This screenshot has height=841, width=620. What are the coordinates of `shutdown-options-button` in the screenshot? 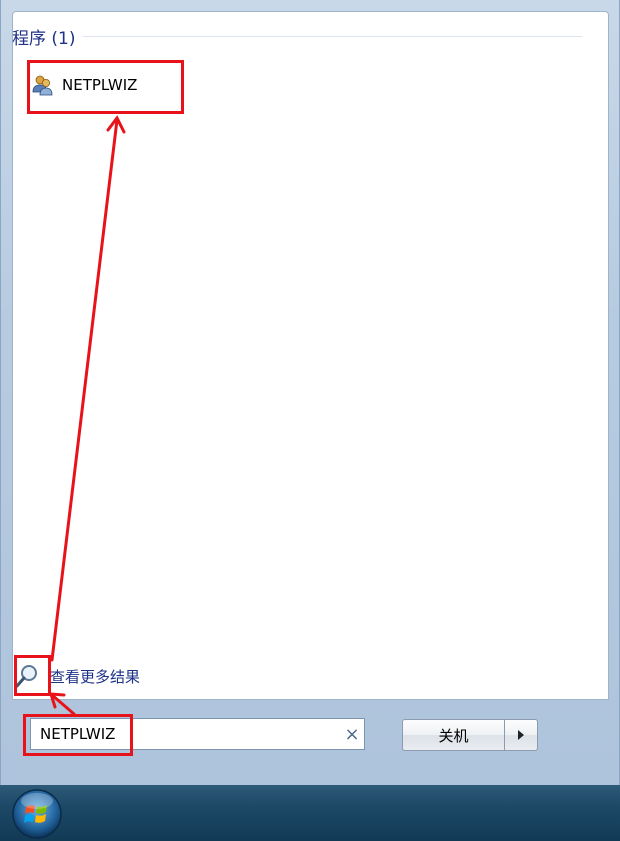 It's located at (521, 735).